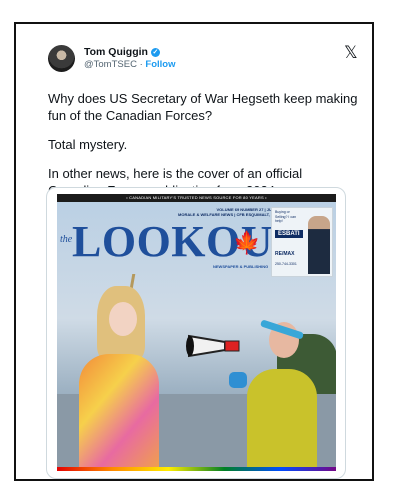 The image size is (397, 500). What do you see at coordinates (247, 242) in the screenshot?
I see `maple-leaf-icon: 🍁` at bounding box center [247, 242].